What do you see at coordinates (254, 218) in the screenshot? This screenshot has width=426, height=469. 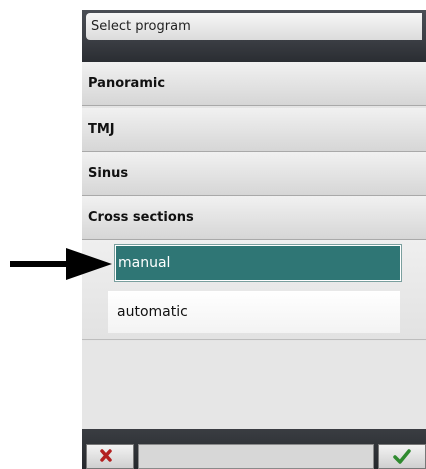 I see `menu-item-cross-sections: Cross sections` at bounding box center [254, 218].